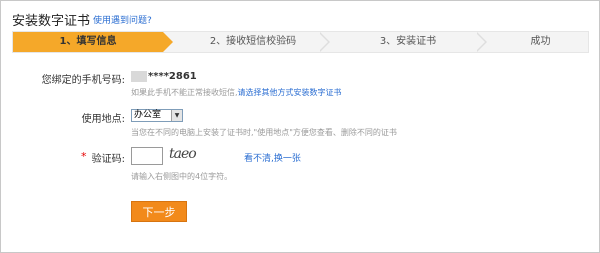  What do you see at coordinates (176, 115) in the screenshot?
I see `chevron-down-icon: ▼` at bounding box center [176, 115].